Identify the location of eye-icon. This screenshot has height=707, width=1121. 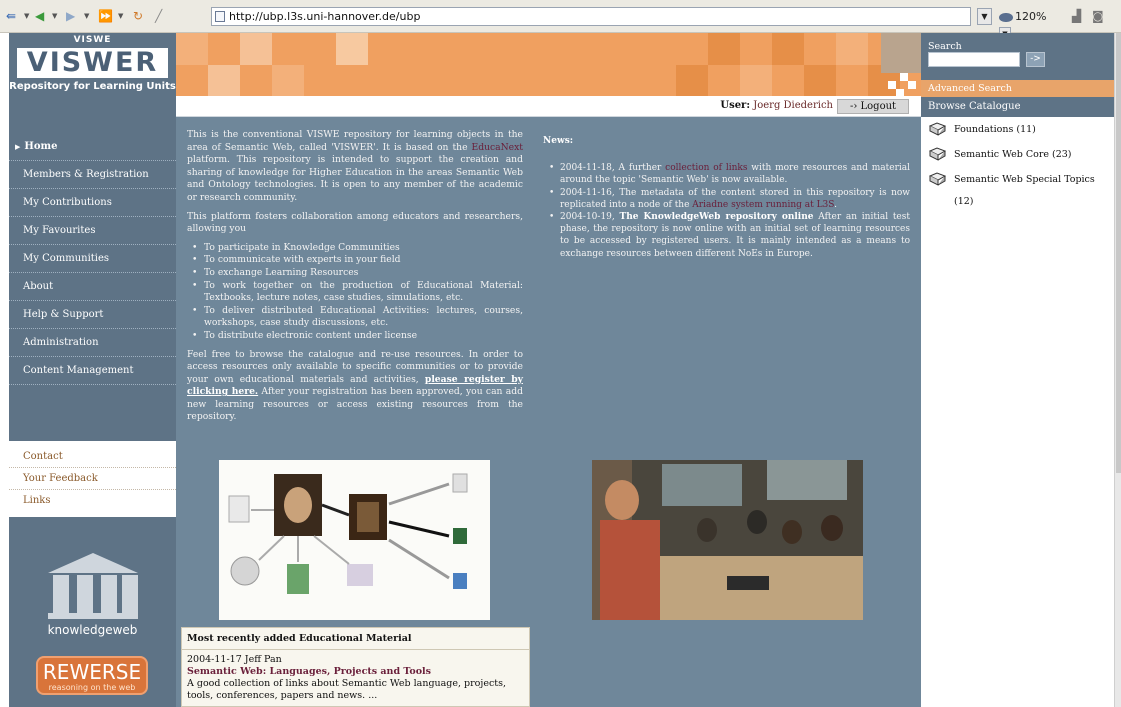
(1006, 17).